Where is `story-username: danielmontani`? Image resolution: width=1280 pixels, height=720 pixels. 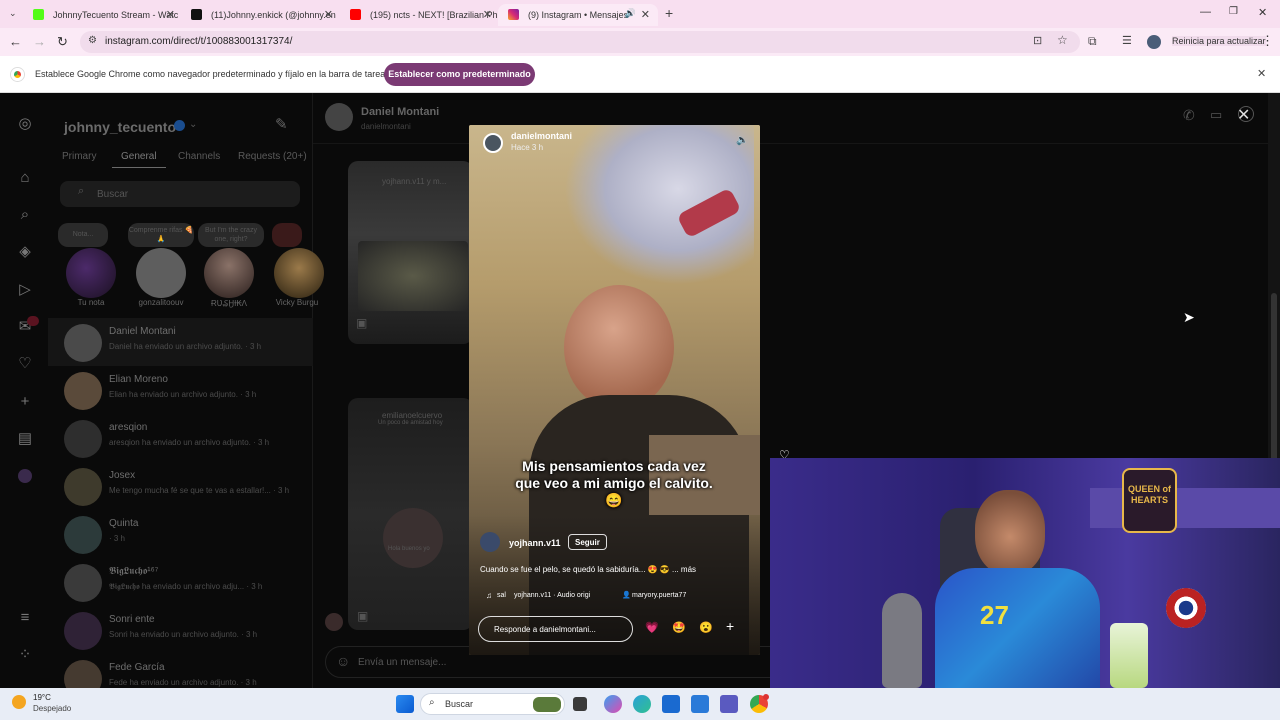
story-username: danielmontani is located at coordinates (541, 136).